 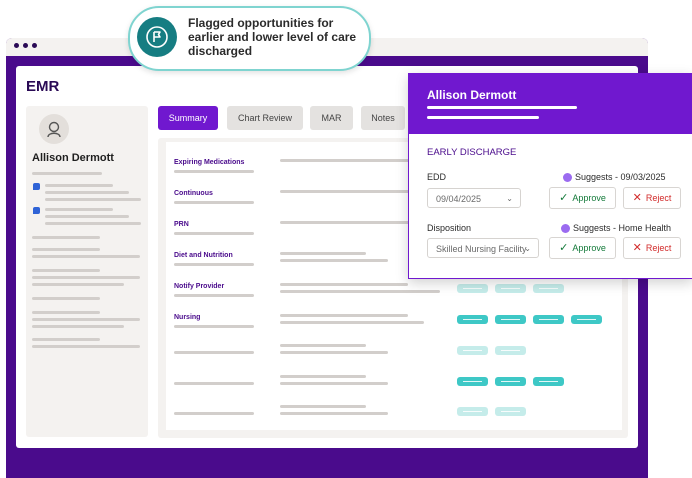 I want to click on edd-approve-button: ✓ Approve, so click(x=582, y=198).